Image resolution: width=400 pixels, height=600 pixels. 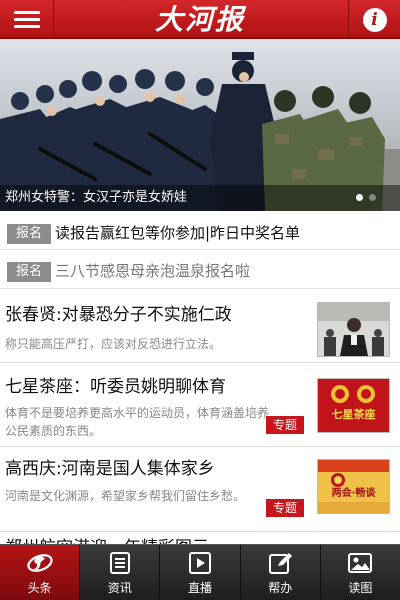 I want to click on banner-caption-bar: 郑州女特警：女汉子亦是女娇娃, so click(x=200, y=198).